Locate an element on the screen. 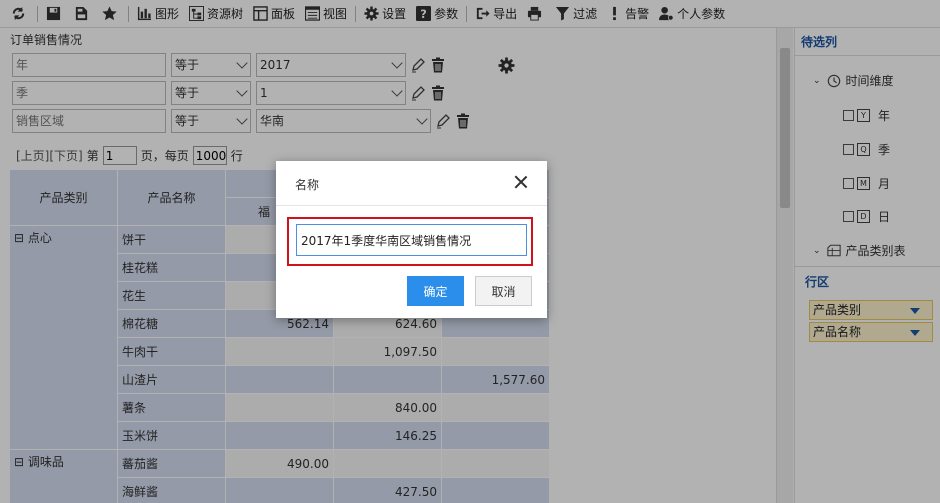 The width and height of the screenshot is (940, 503). name-dialog: 名称 确定 取消 is located at coordinates (411, 239).